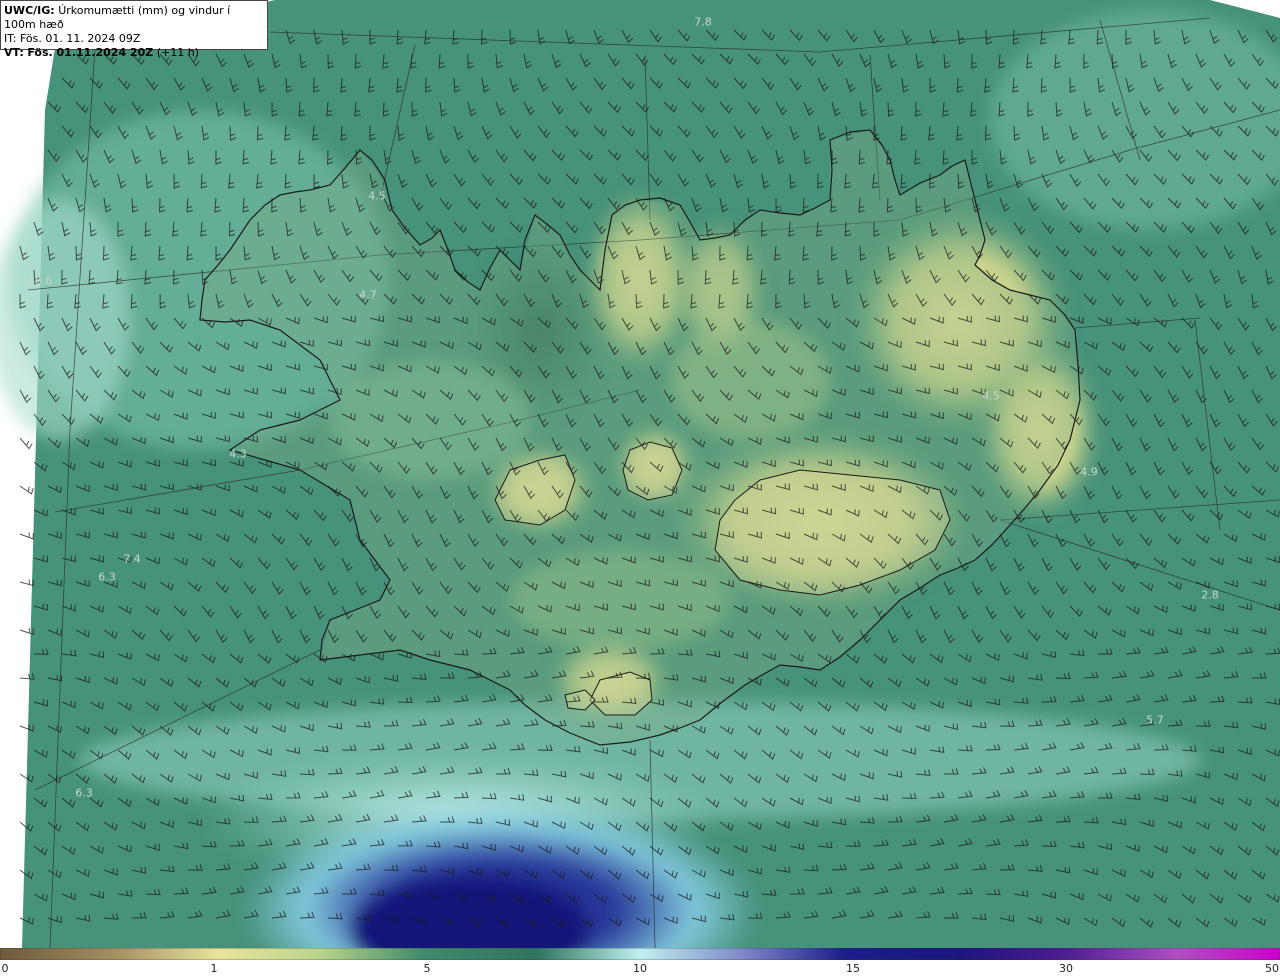  Describe the element at coordinates (368, 295) in the screenshot. I see `value-label: 4.7` at that location.